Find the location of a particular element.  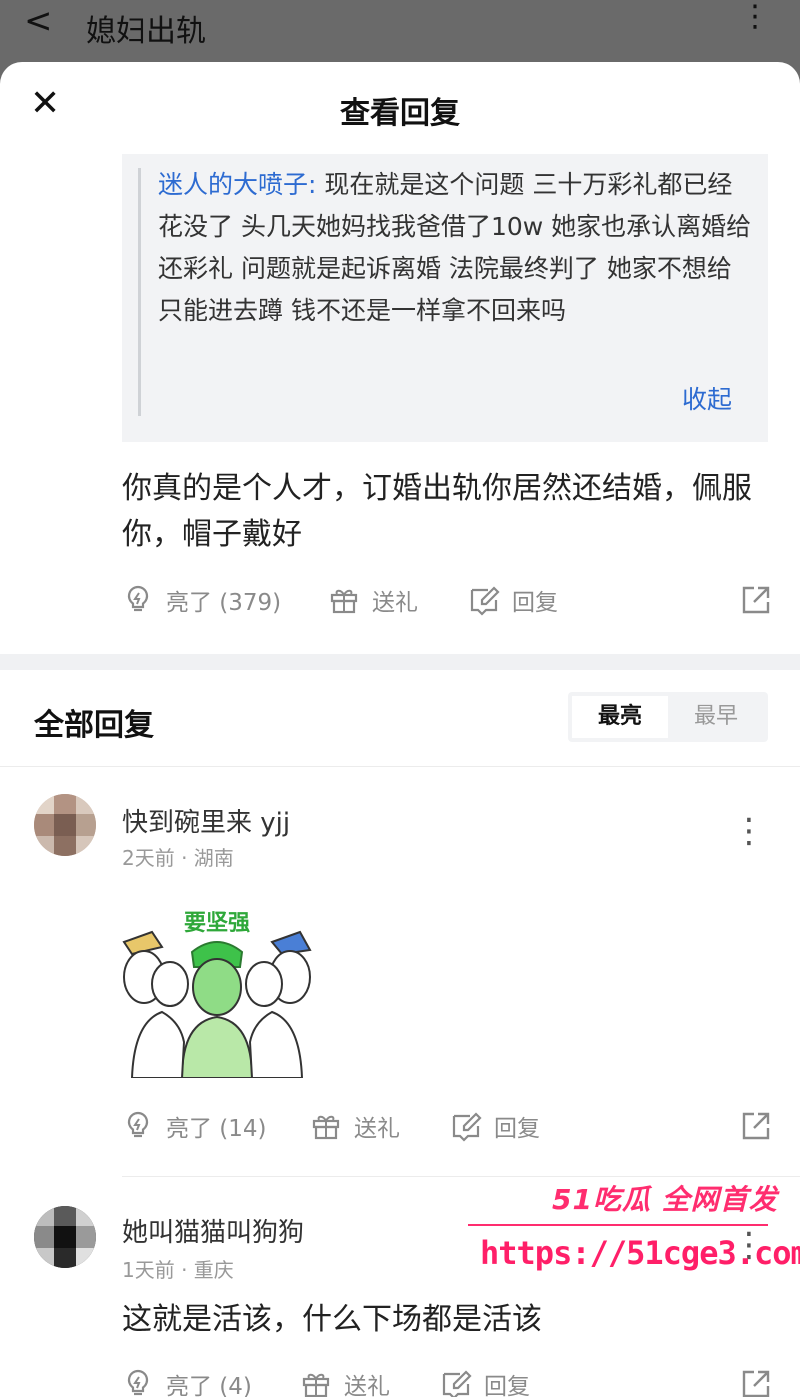

sticker-caption: 要坚强 is located at coordinates (217, 923).